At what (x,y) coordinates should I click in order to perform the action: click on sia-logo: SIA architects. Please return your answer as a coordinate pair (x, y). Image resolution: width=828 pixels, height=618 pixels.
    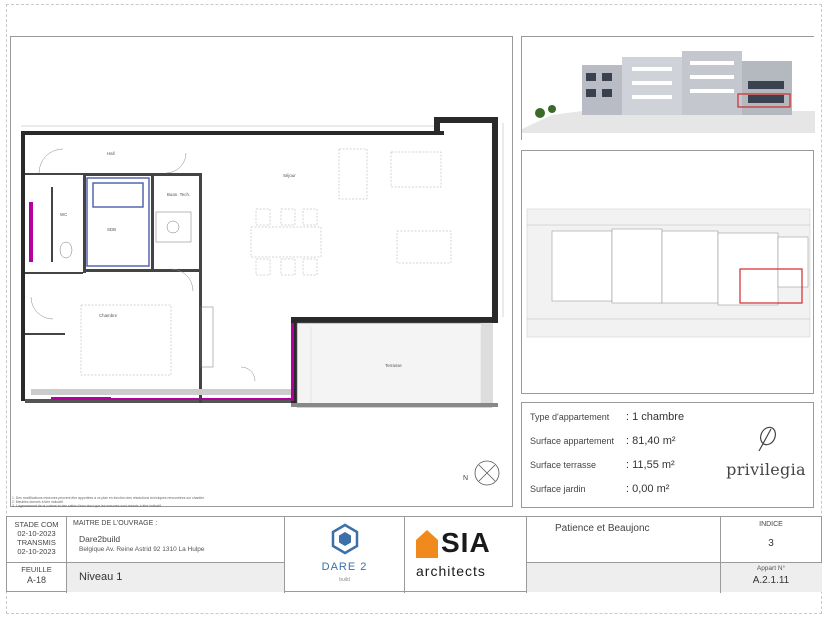
    Looking at the image, I should click on (466, 555).